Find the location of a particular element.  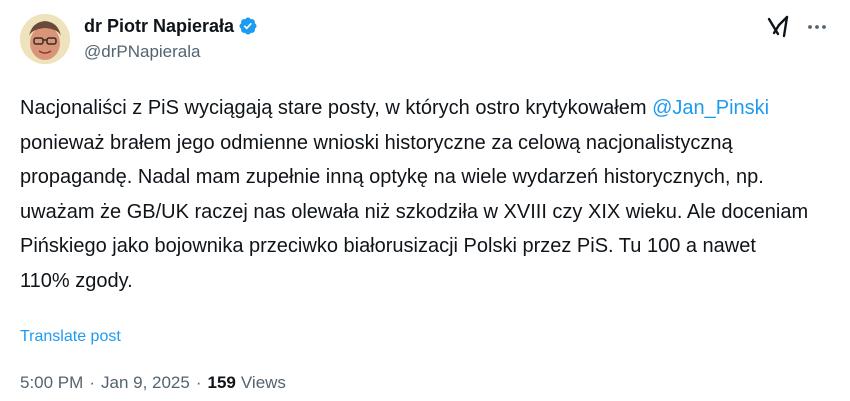

verified-badge-icon is located at coordinates (248, 26).